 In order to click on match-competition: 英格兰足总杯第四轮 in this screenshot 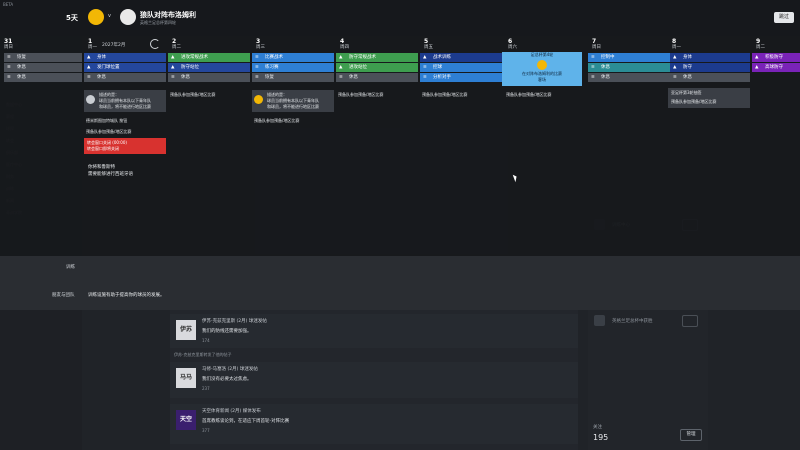, I will do `click(158, 22)`.